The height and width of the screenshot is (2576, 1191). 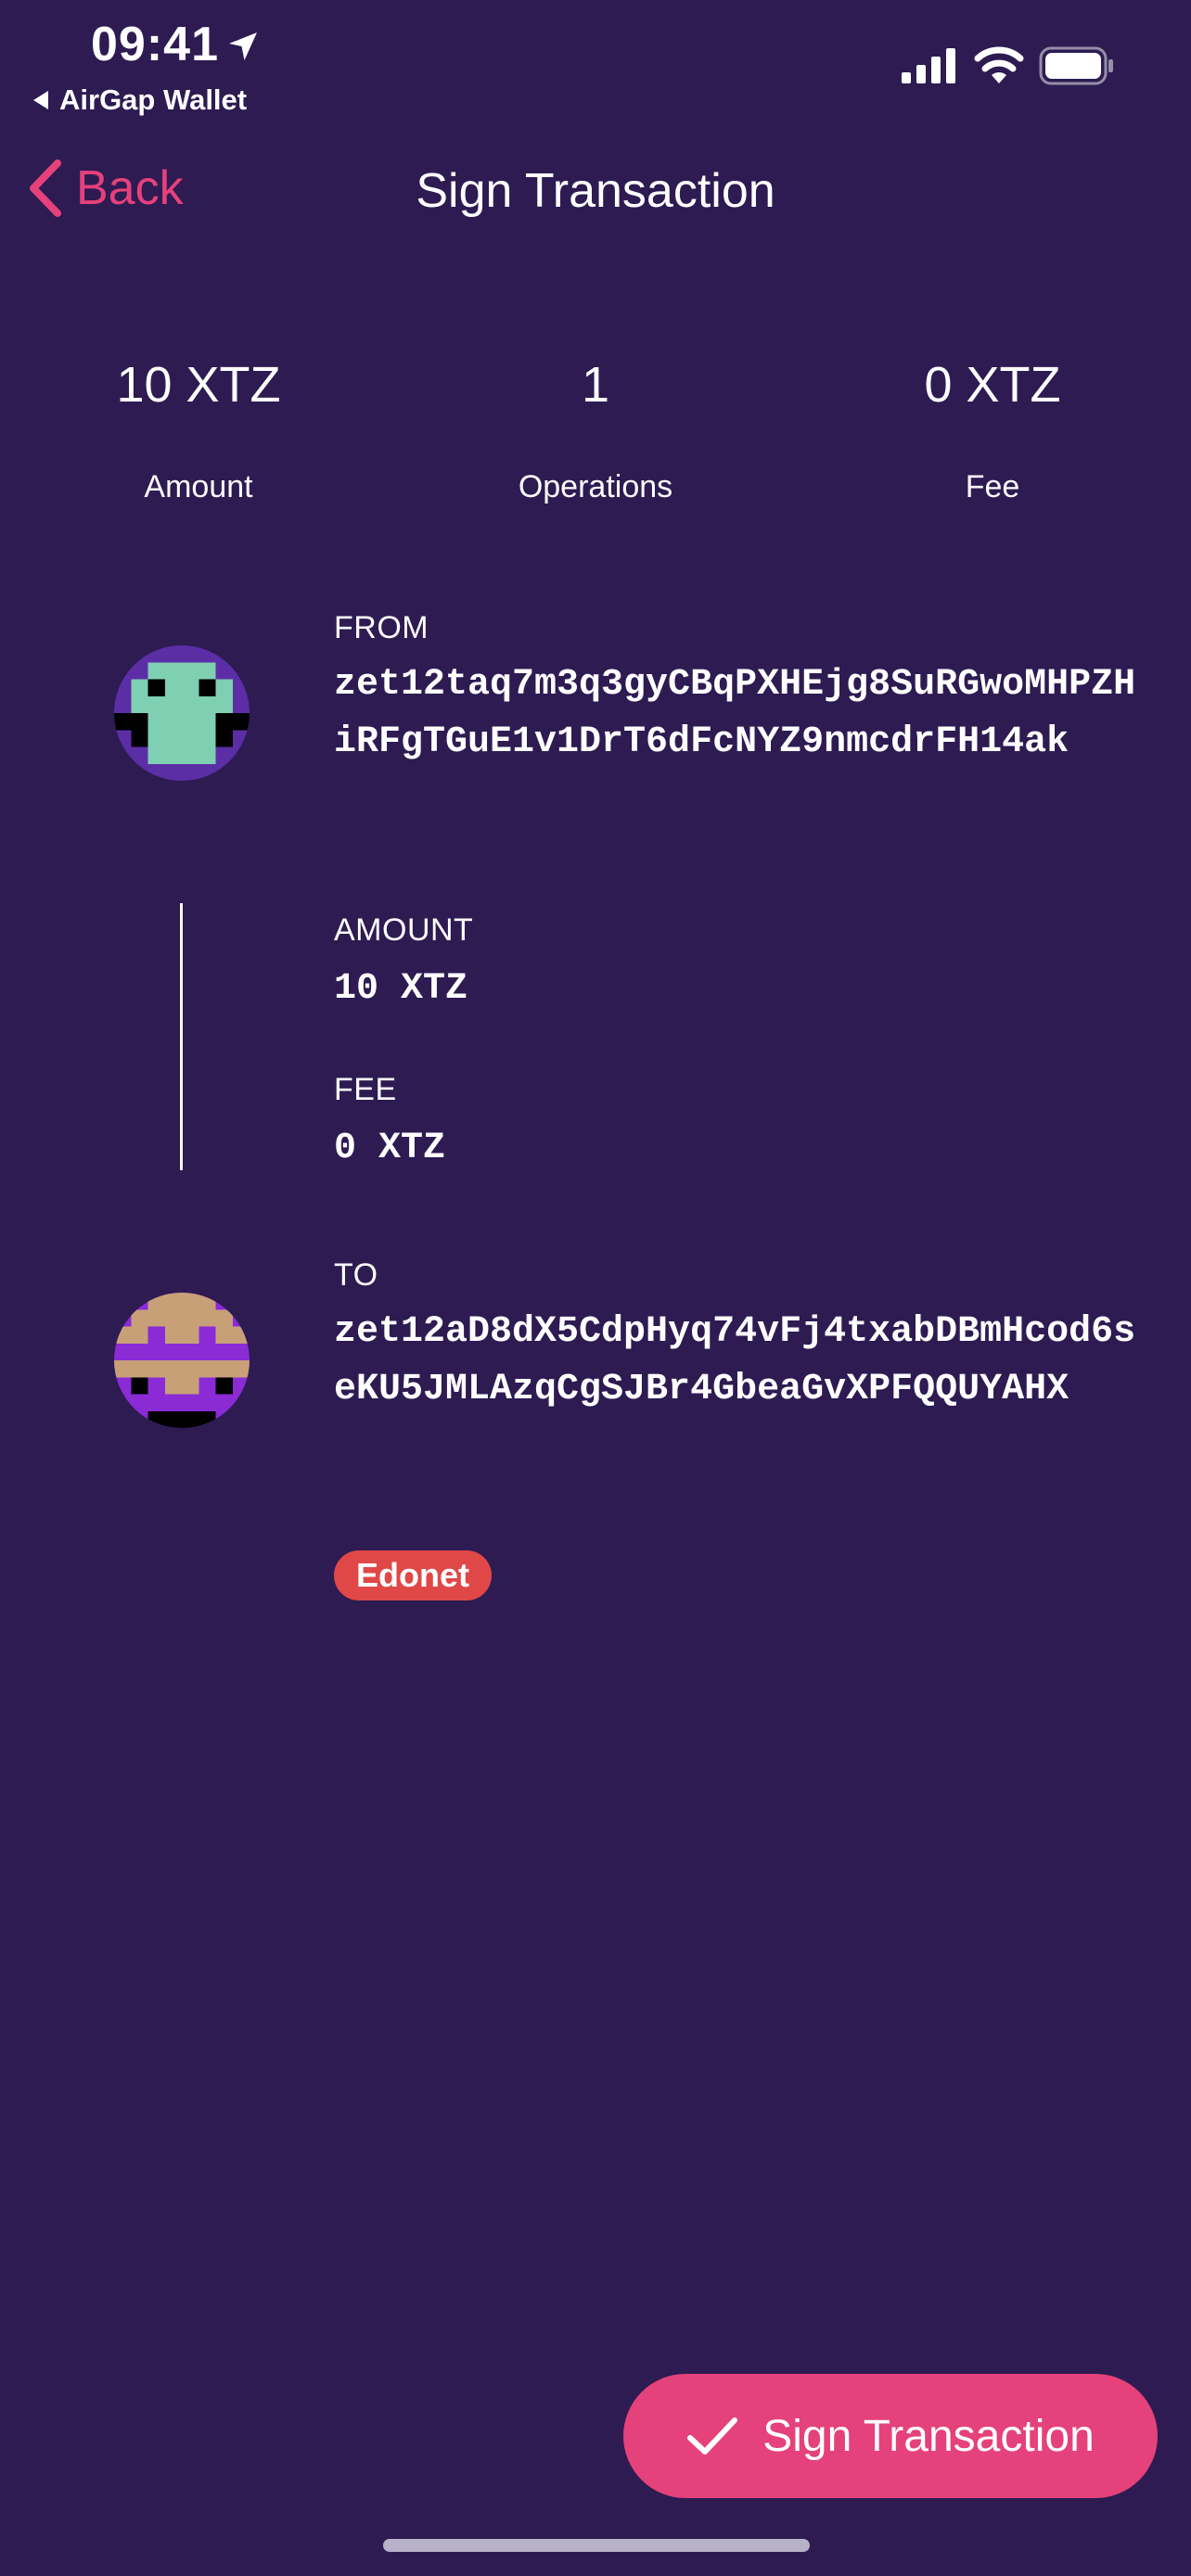 I want to click on home-indicator, so click(x=597, y=2545).